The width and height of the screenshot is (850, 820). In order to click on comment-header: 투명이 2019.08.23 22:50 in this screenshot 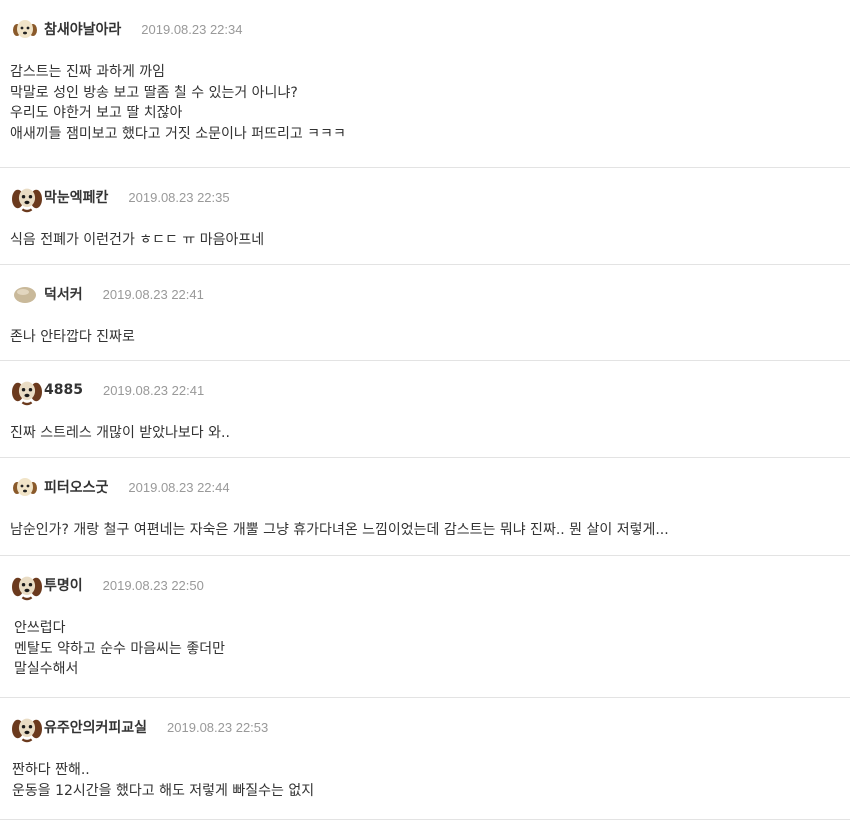, I will do `click(108, 587)`.